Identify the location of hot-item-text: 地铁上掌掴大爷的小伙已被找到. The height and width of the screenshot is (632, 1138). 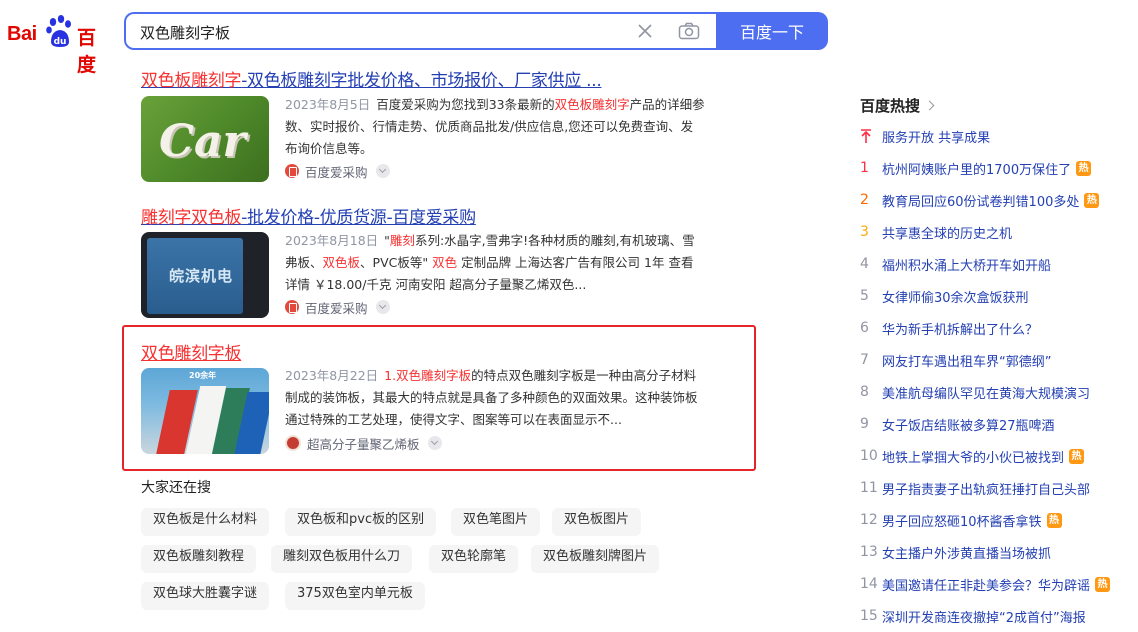
(973, 458).